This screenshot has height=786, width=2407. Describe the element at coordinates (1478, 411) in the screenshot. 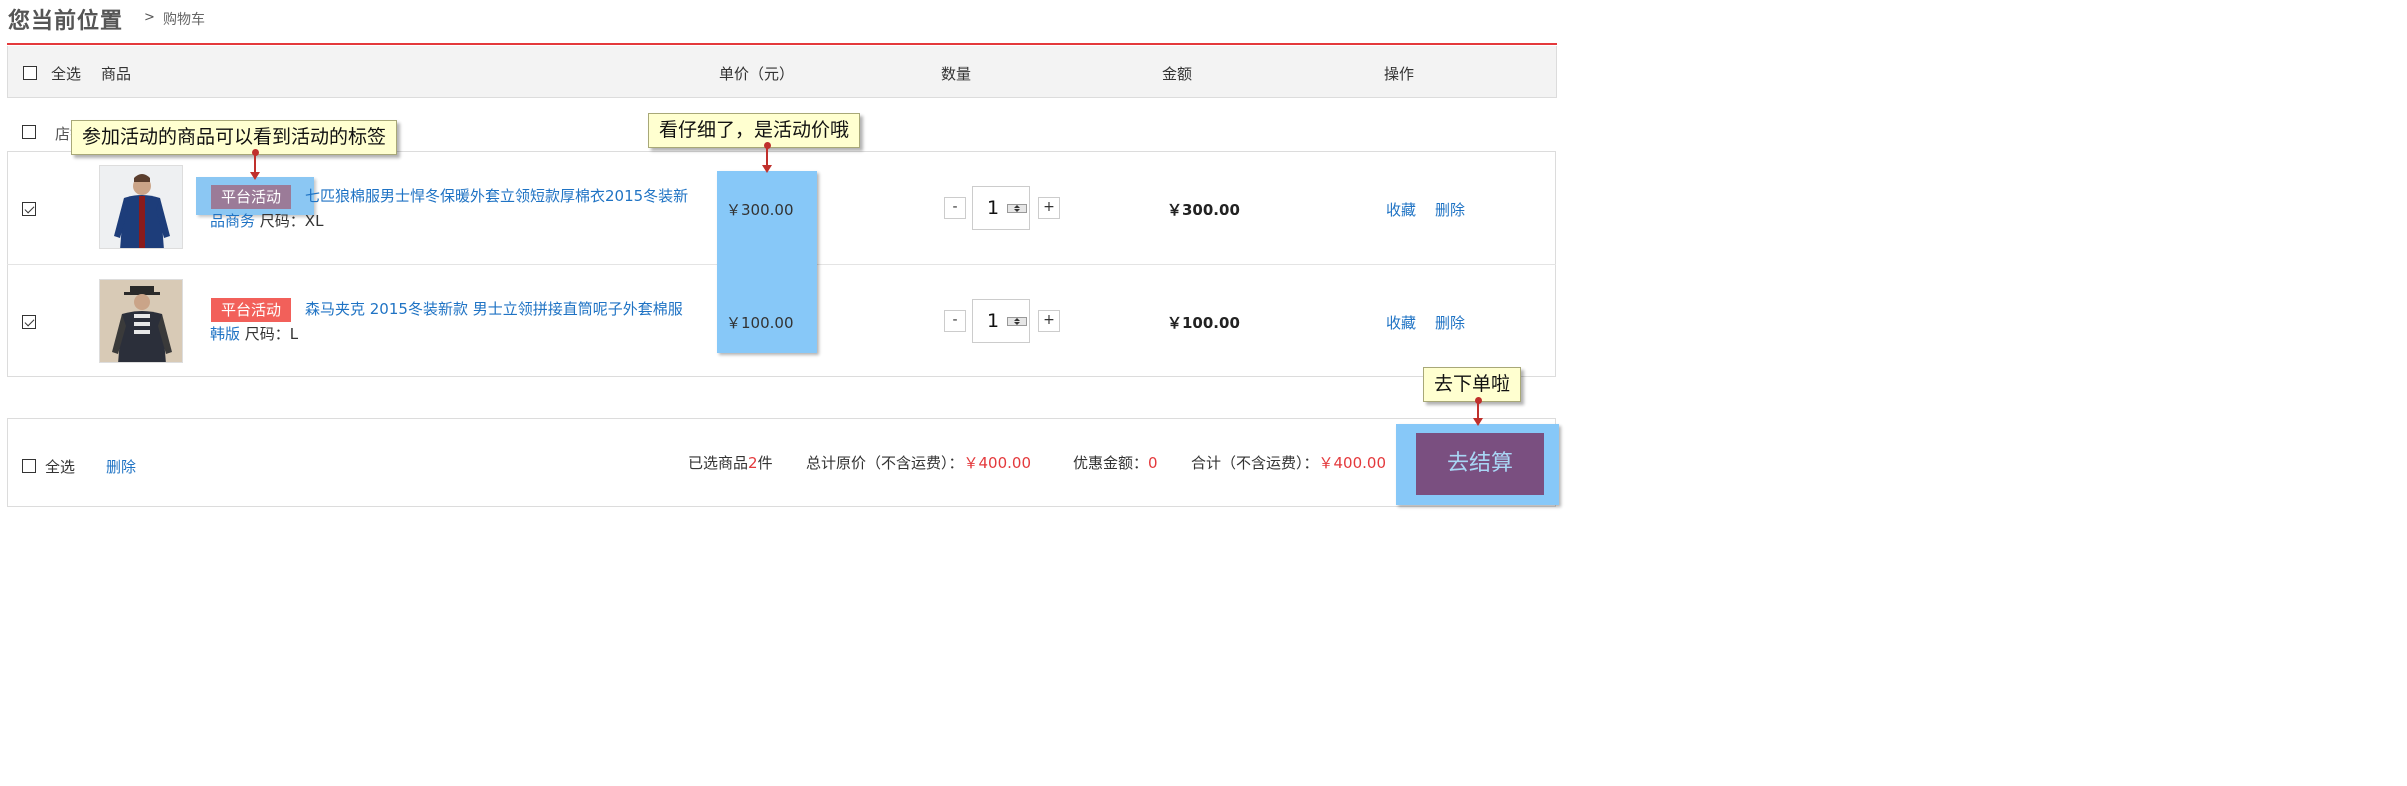

I see `checkout-hint-pointer` at that location.